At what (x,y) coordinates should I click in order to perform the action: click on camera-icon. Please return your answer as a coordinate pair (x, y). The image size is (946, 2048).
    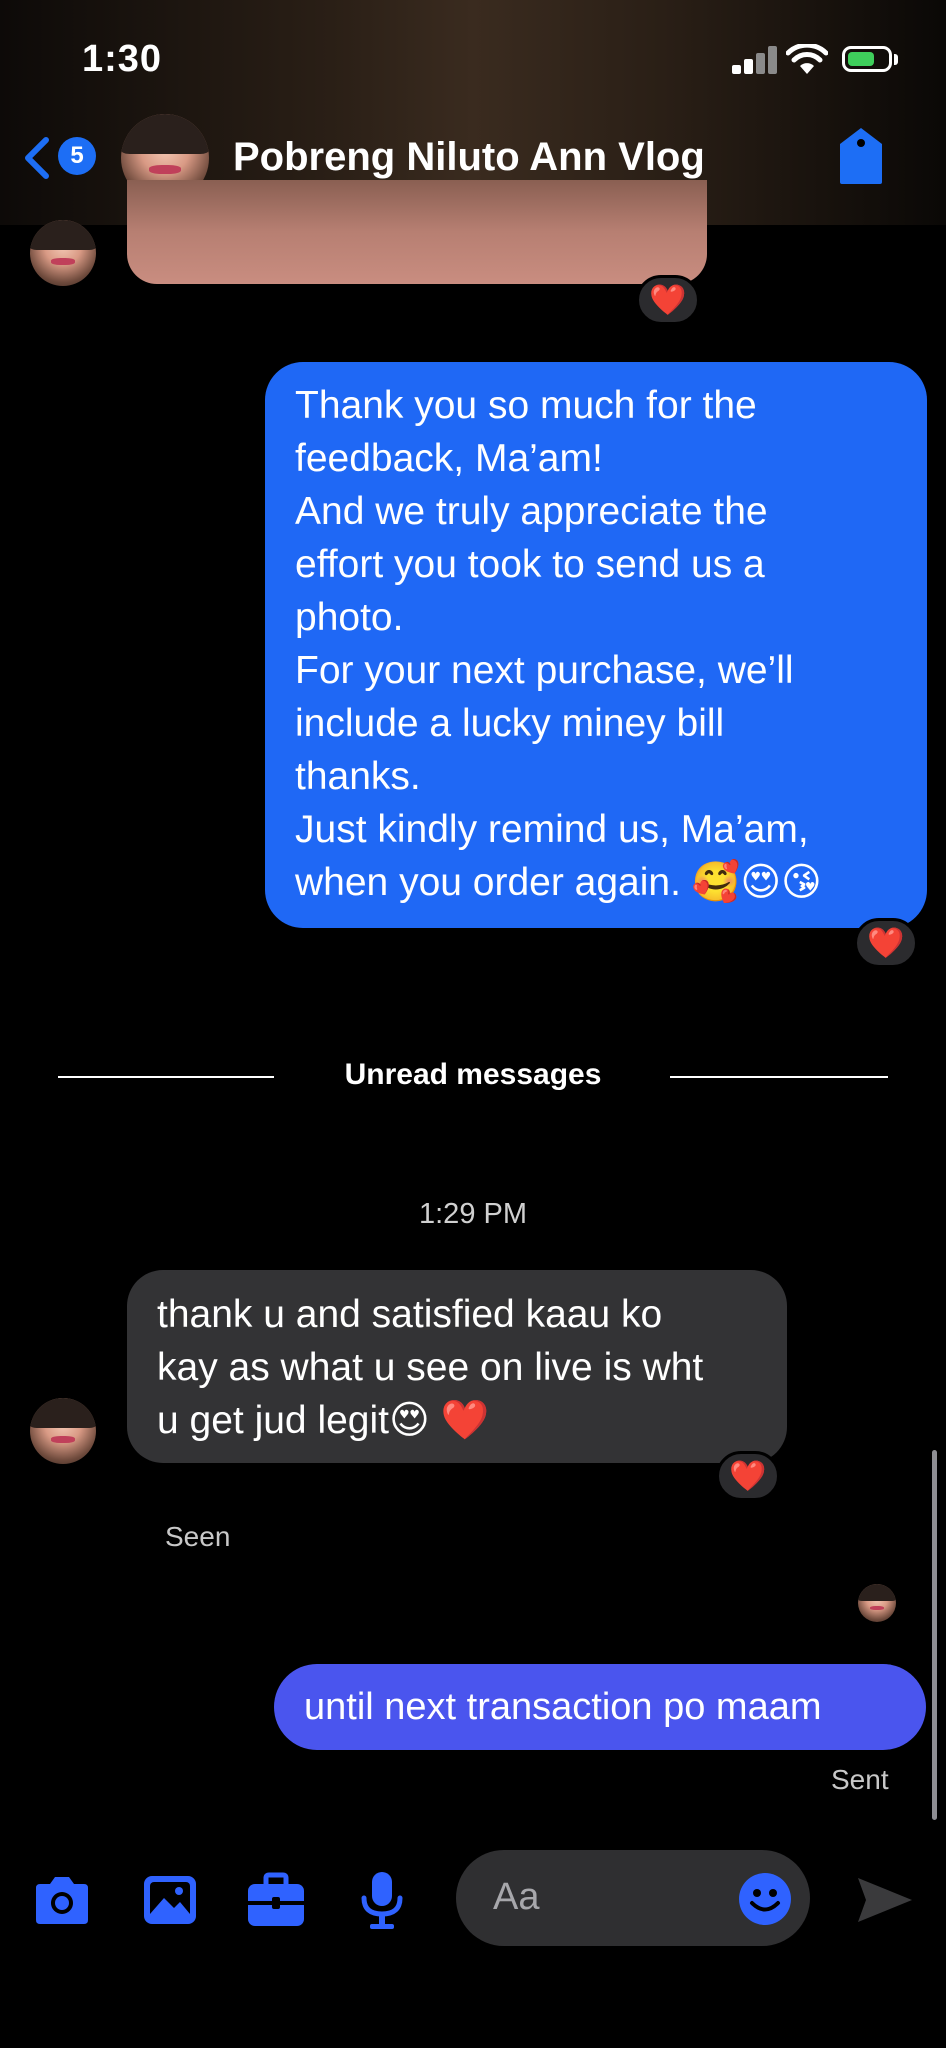
    Looking at the image, I should click on (62, 1900).